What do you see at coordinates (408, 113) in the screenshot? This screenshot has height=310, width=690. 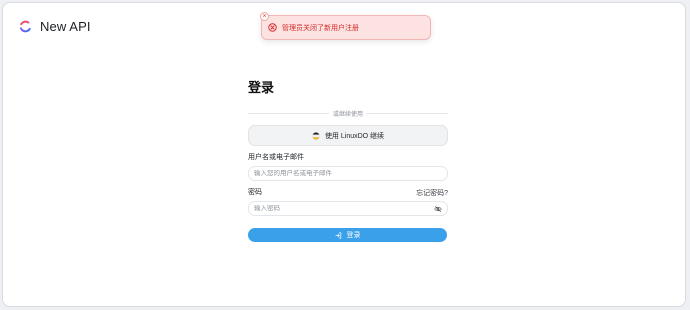 I see `divider-line-right` at bounding box center [408, 113].